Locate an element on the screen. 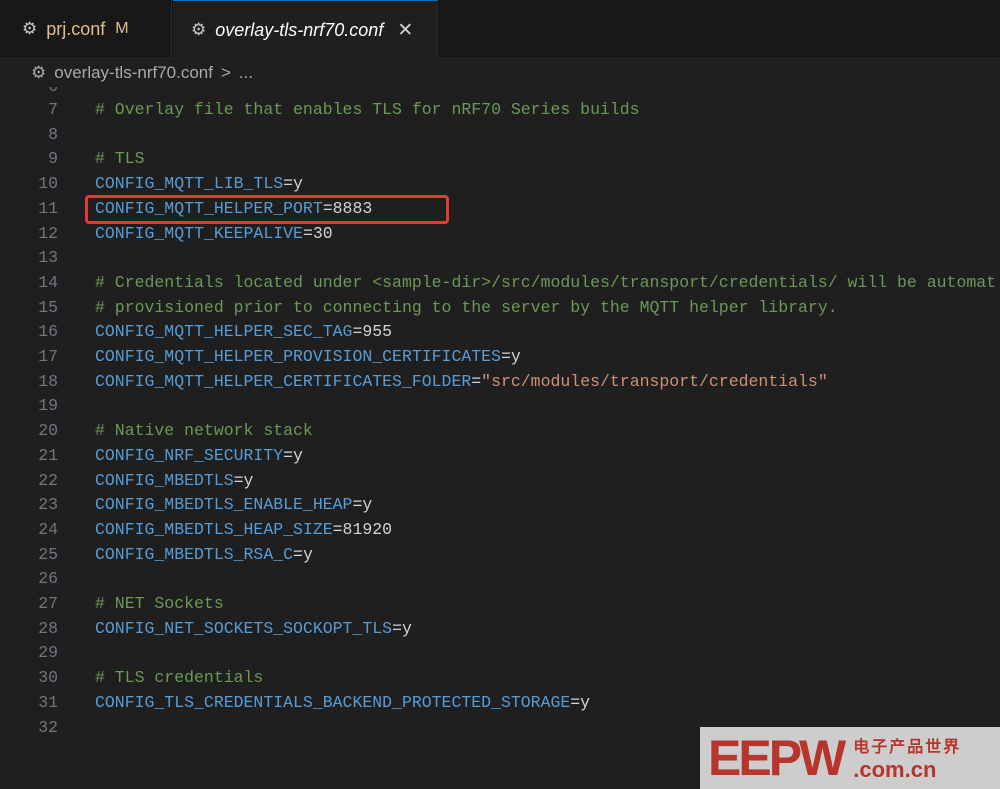  code-line: 10 CONFIG_MQTT_LIB_TLS=y is located at coordinates (500, 184).